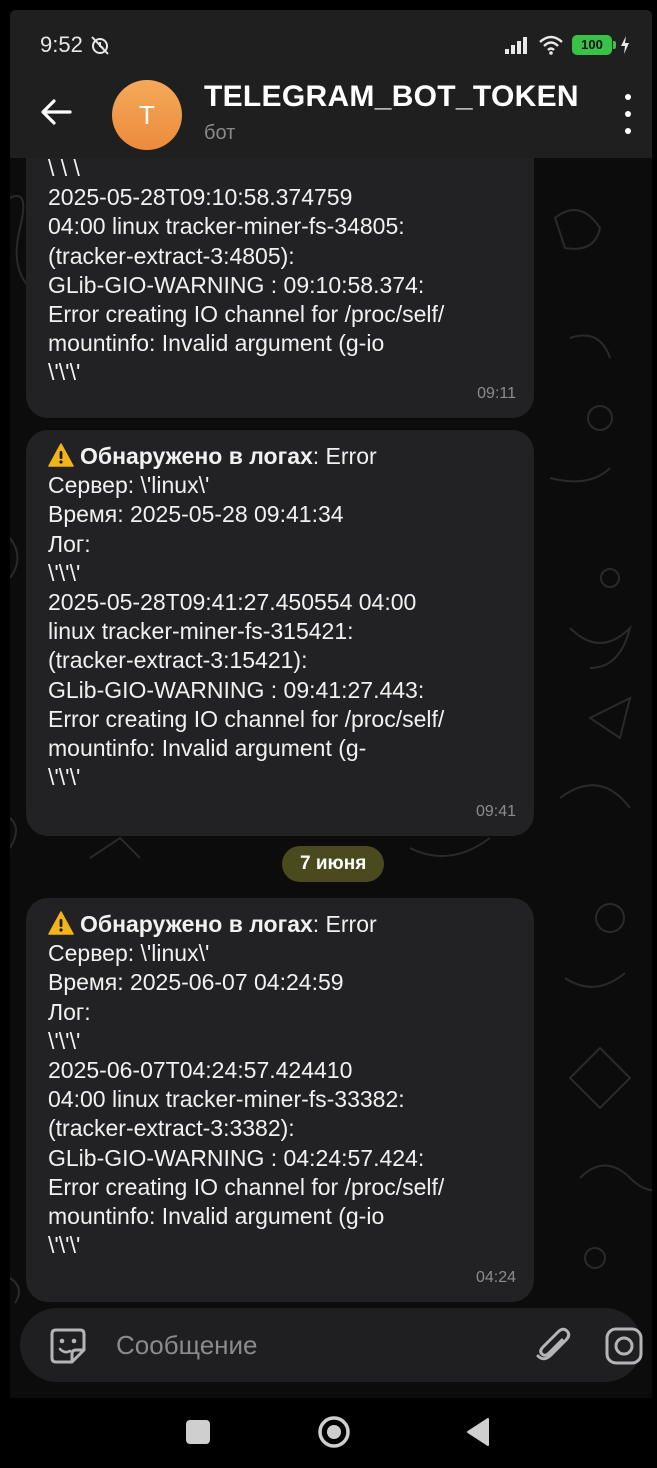 The height and width of the screenshot is (1468, 657). I want to click on message-time: 09:11, so click(496, 393).